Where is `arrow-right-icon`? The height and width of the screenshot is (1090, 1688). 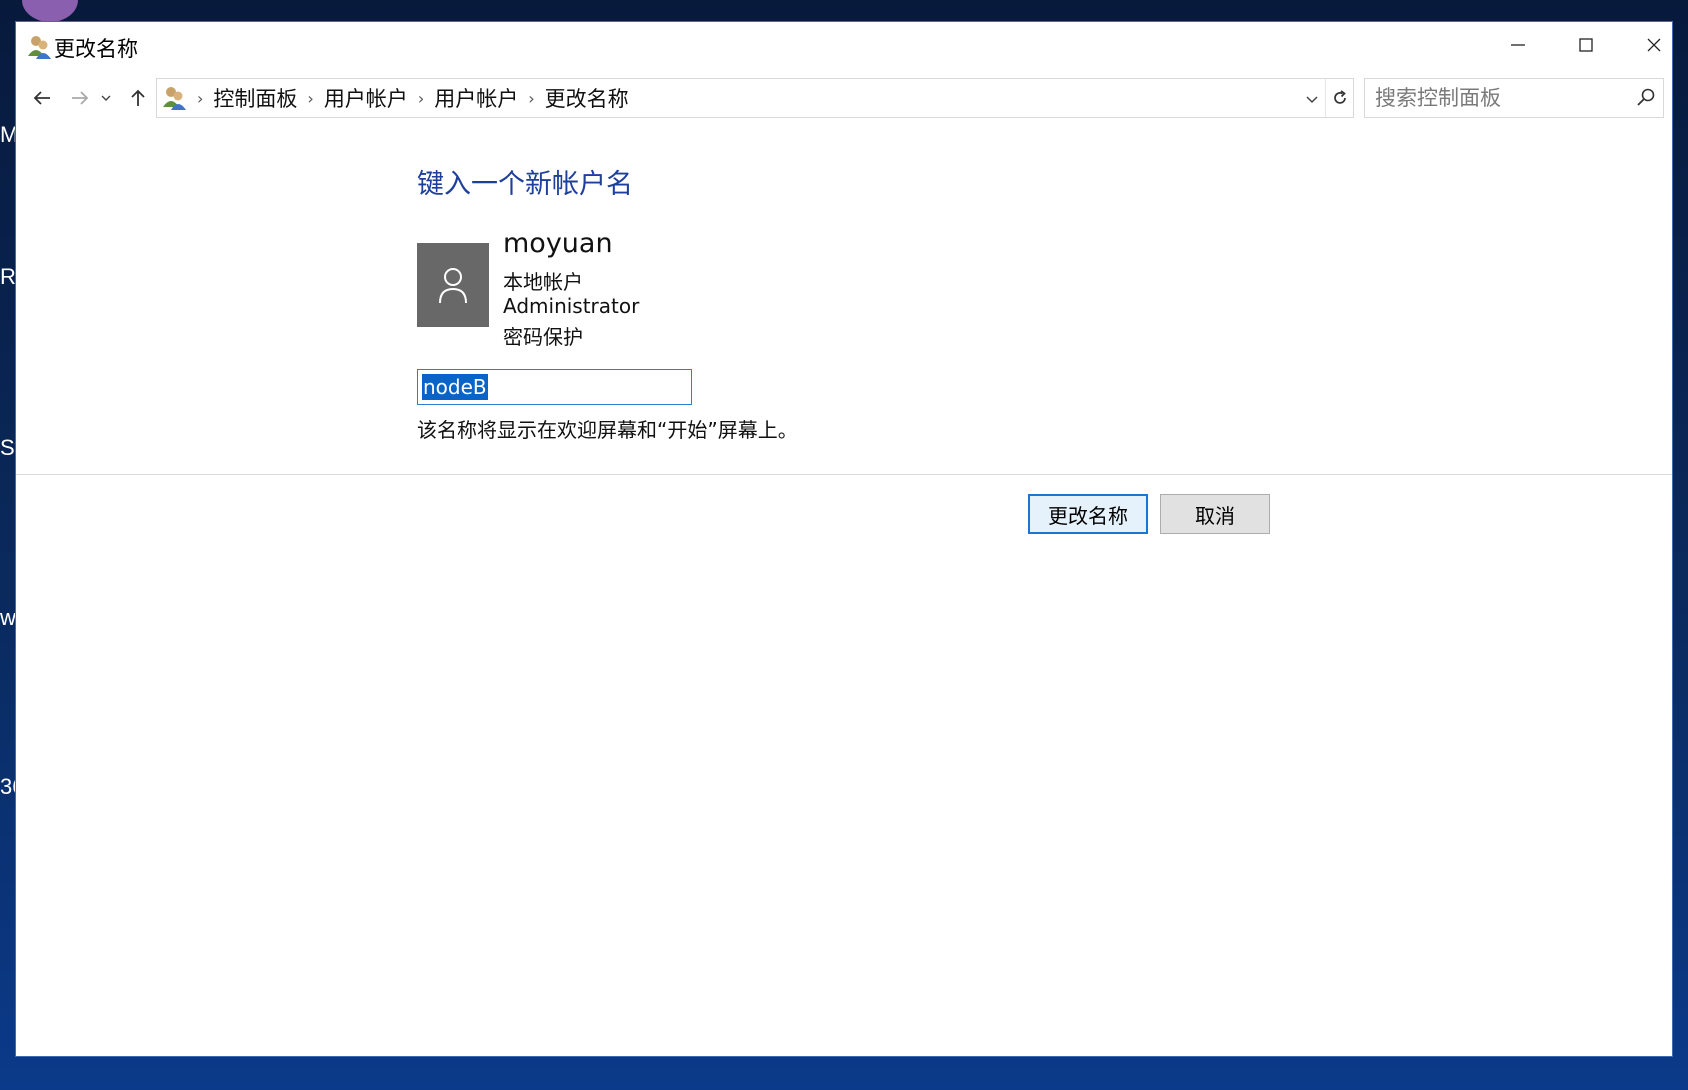
arrow-right-icon is located at coordinates (80, 98).